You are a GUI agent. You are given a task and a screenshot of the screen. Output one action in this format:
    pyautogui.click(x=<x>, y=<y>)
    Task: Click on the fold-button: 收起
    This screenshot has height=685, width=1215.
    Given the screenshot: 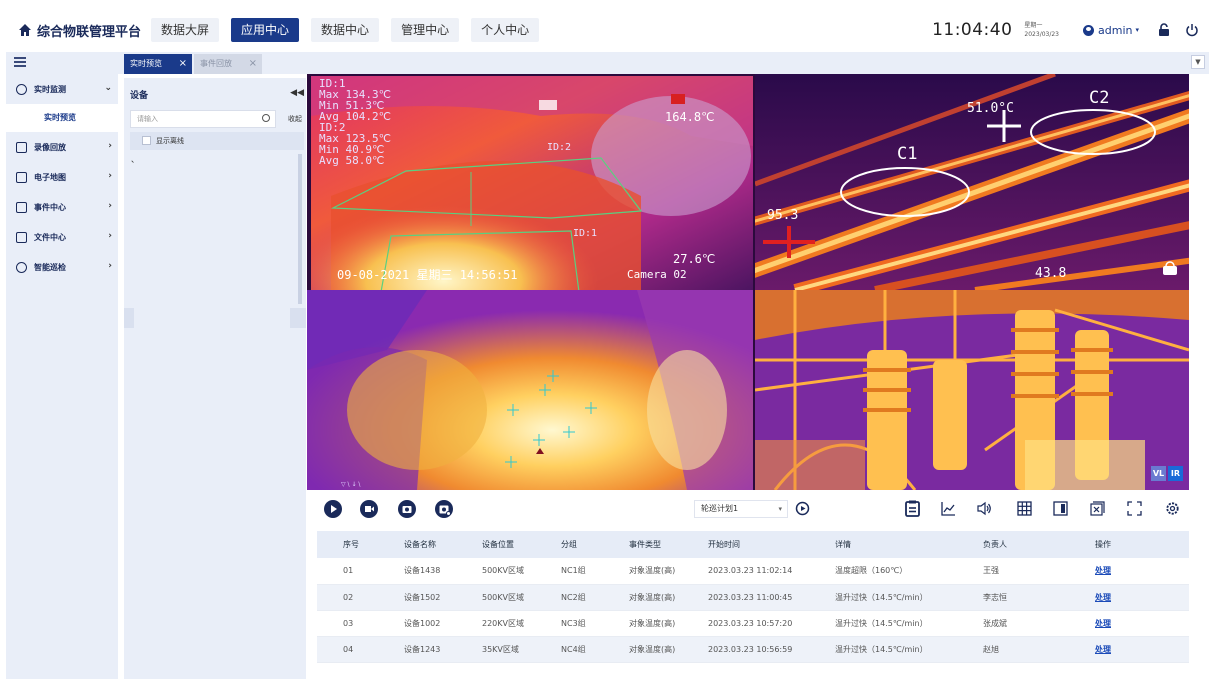 What is the action you would take?
    pyautogui.click(x=295, y=119)
    